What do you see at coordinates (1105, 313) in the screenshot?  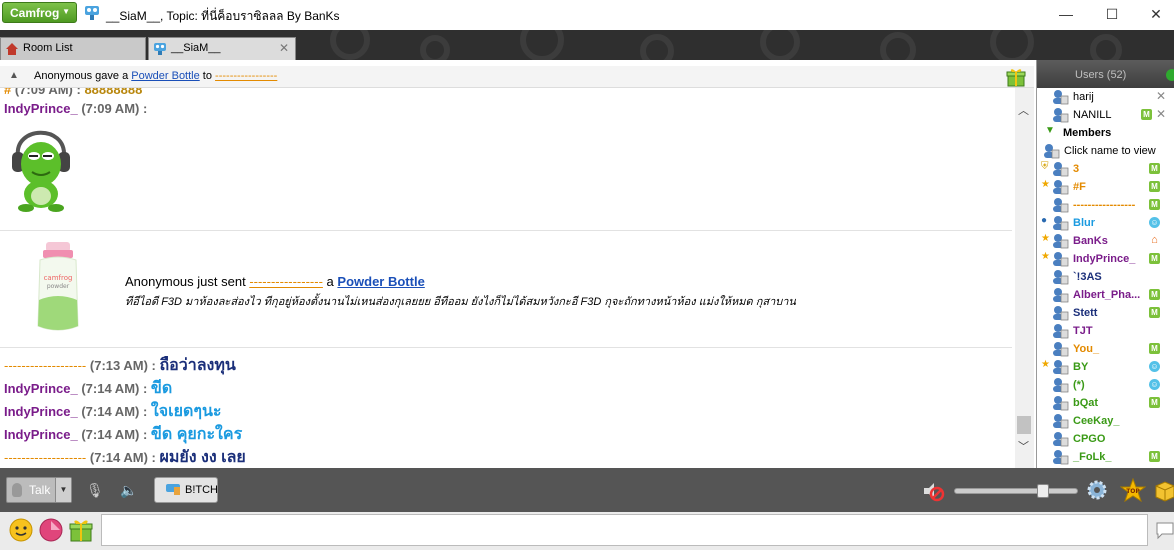 I see `user-list-item: Stett M` at bounding box center [1105, 313].